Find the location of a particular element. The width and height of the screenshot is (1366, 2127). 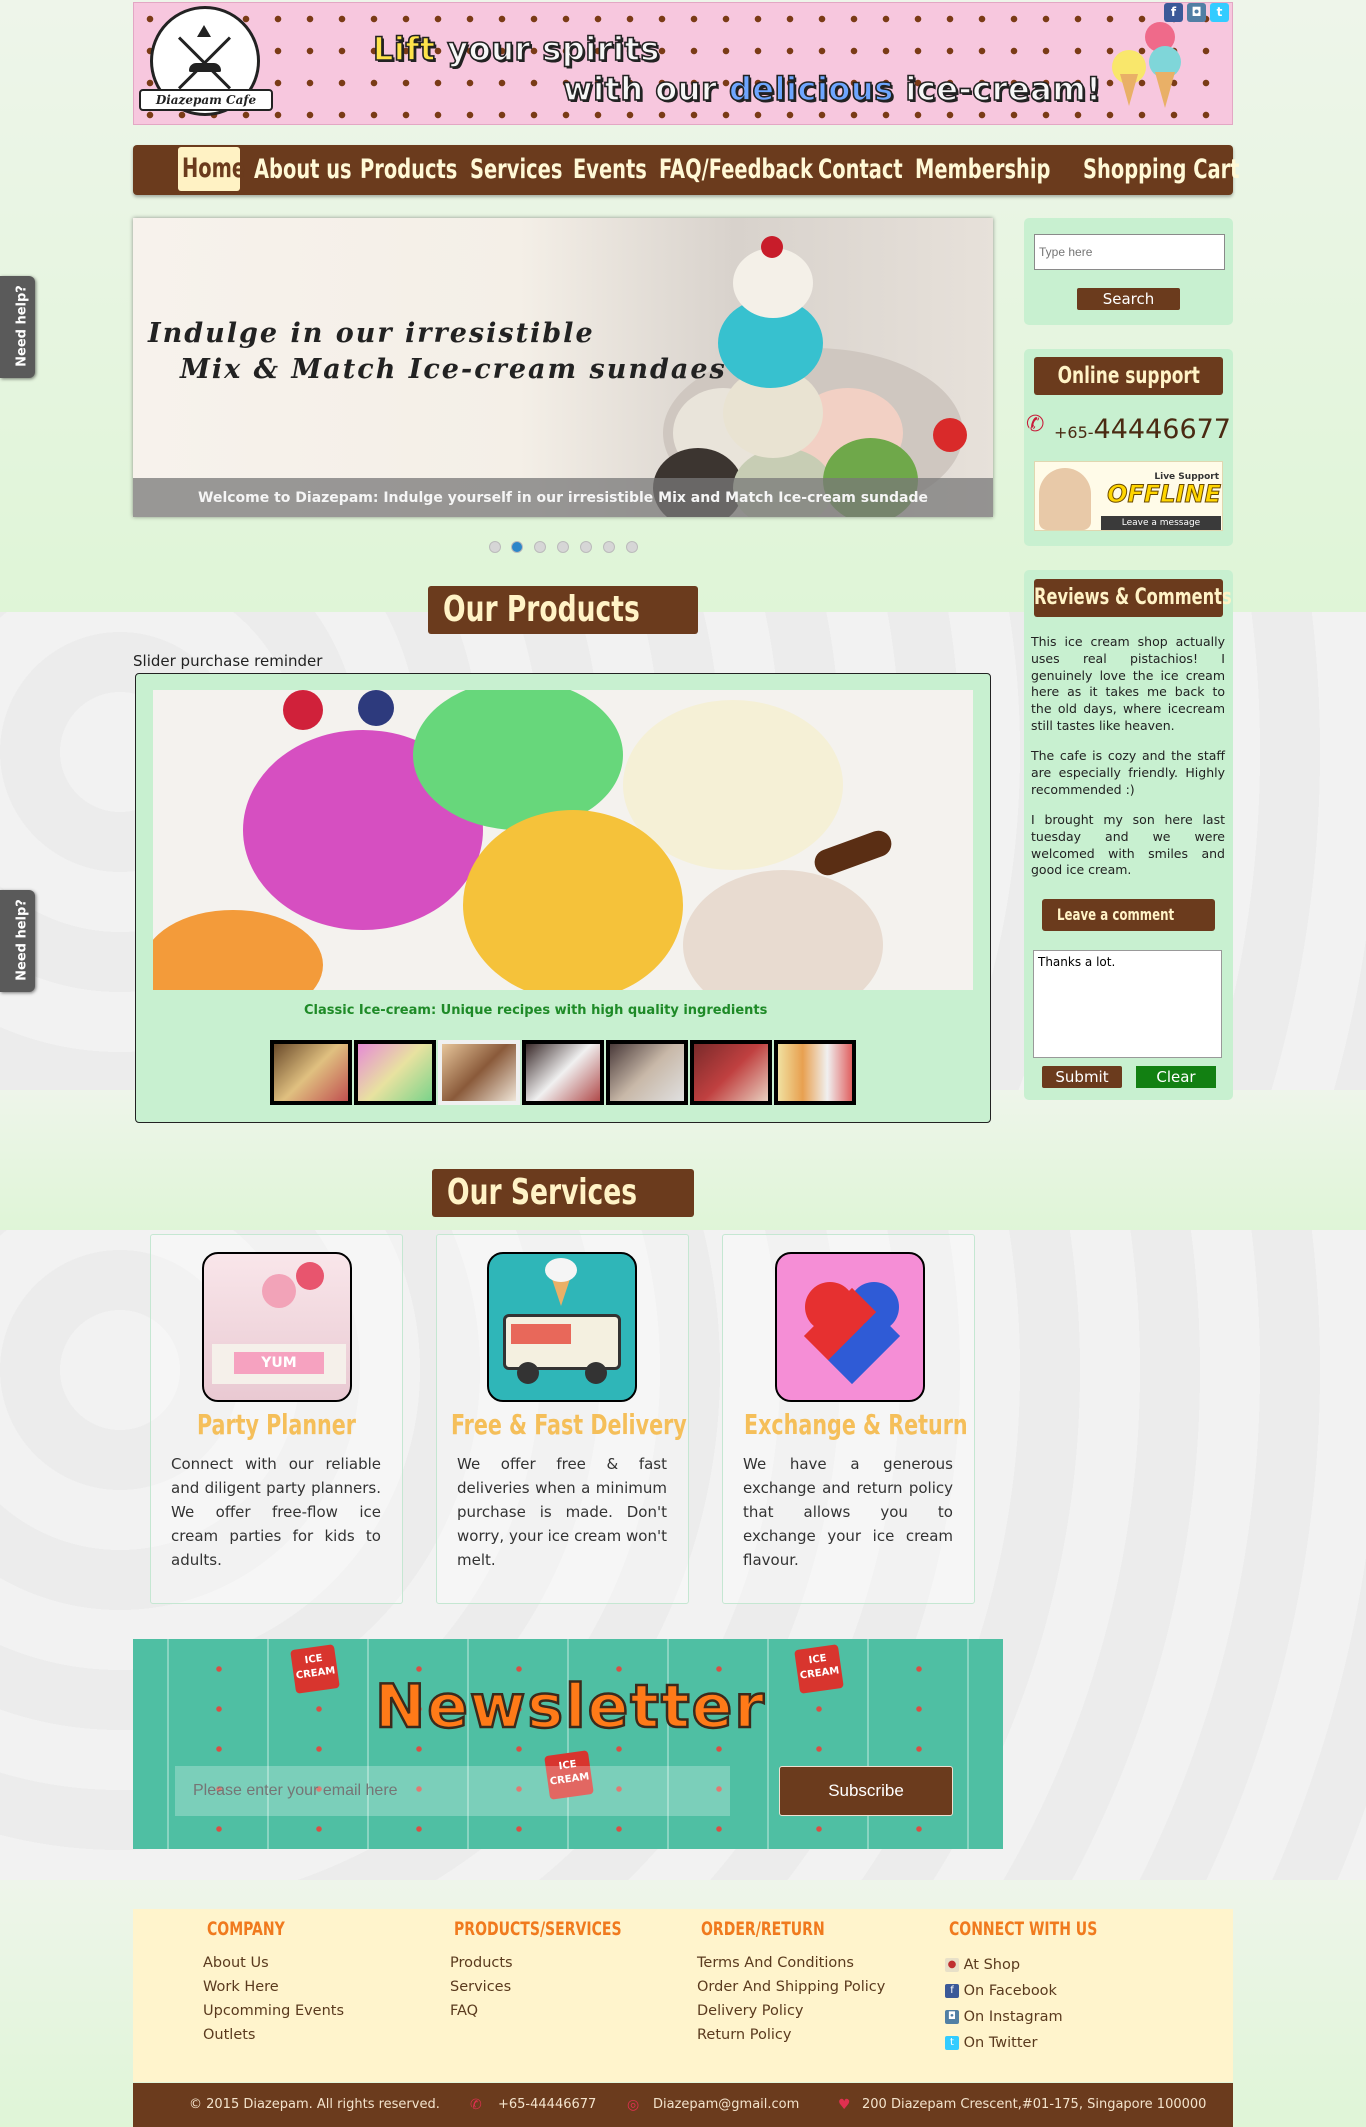

need-help-tab: Need help? is located at coordinates (17, 327).